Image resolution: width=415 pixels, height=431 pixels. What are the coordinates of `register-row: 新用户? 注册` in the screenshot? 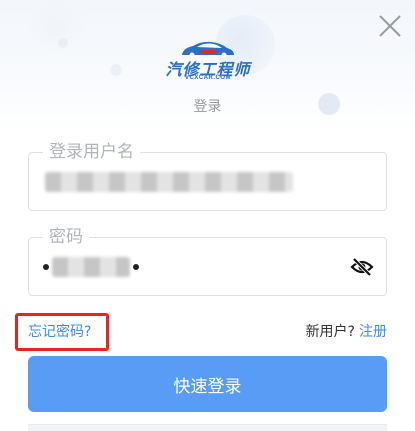 It's located at (346, 332).